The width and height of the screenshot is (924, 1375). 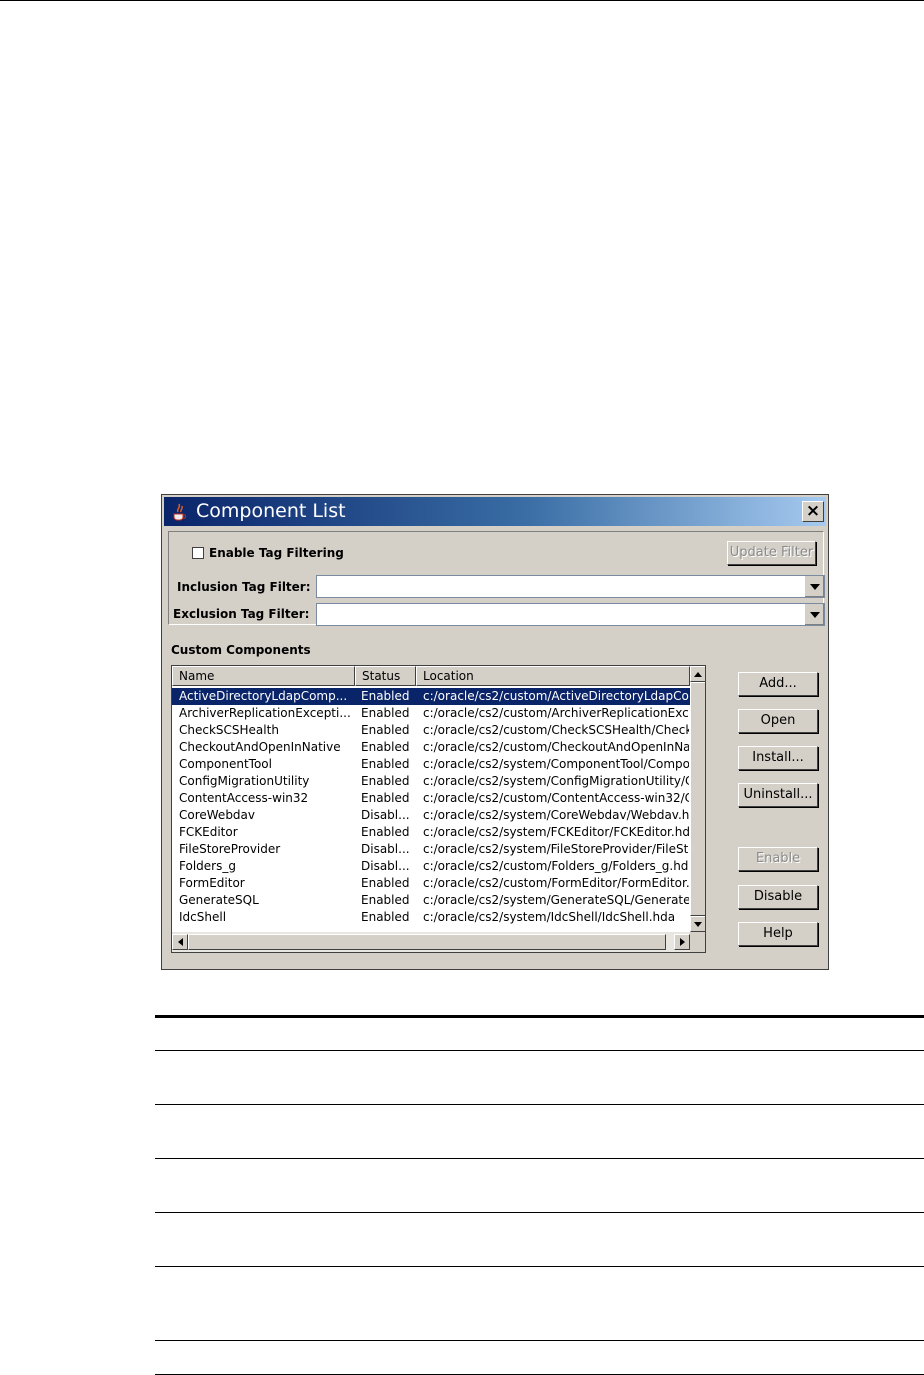 What do you see at coordinates (553, 676) in the screenshot?
I see `column-header-location: Location` at bounding box center [553, 676].